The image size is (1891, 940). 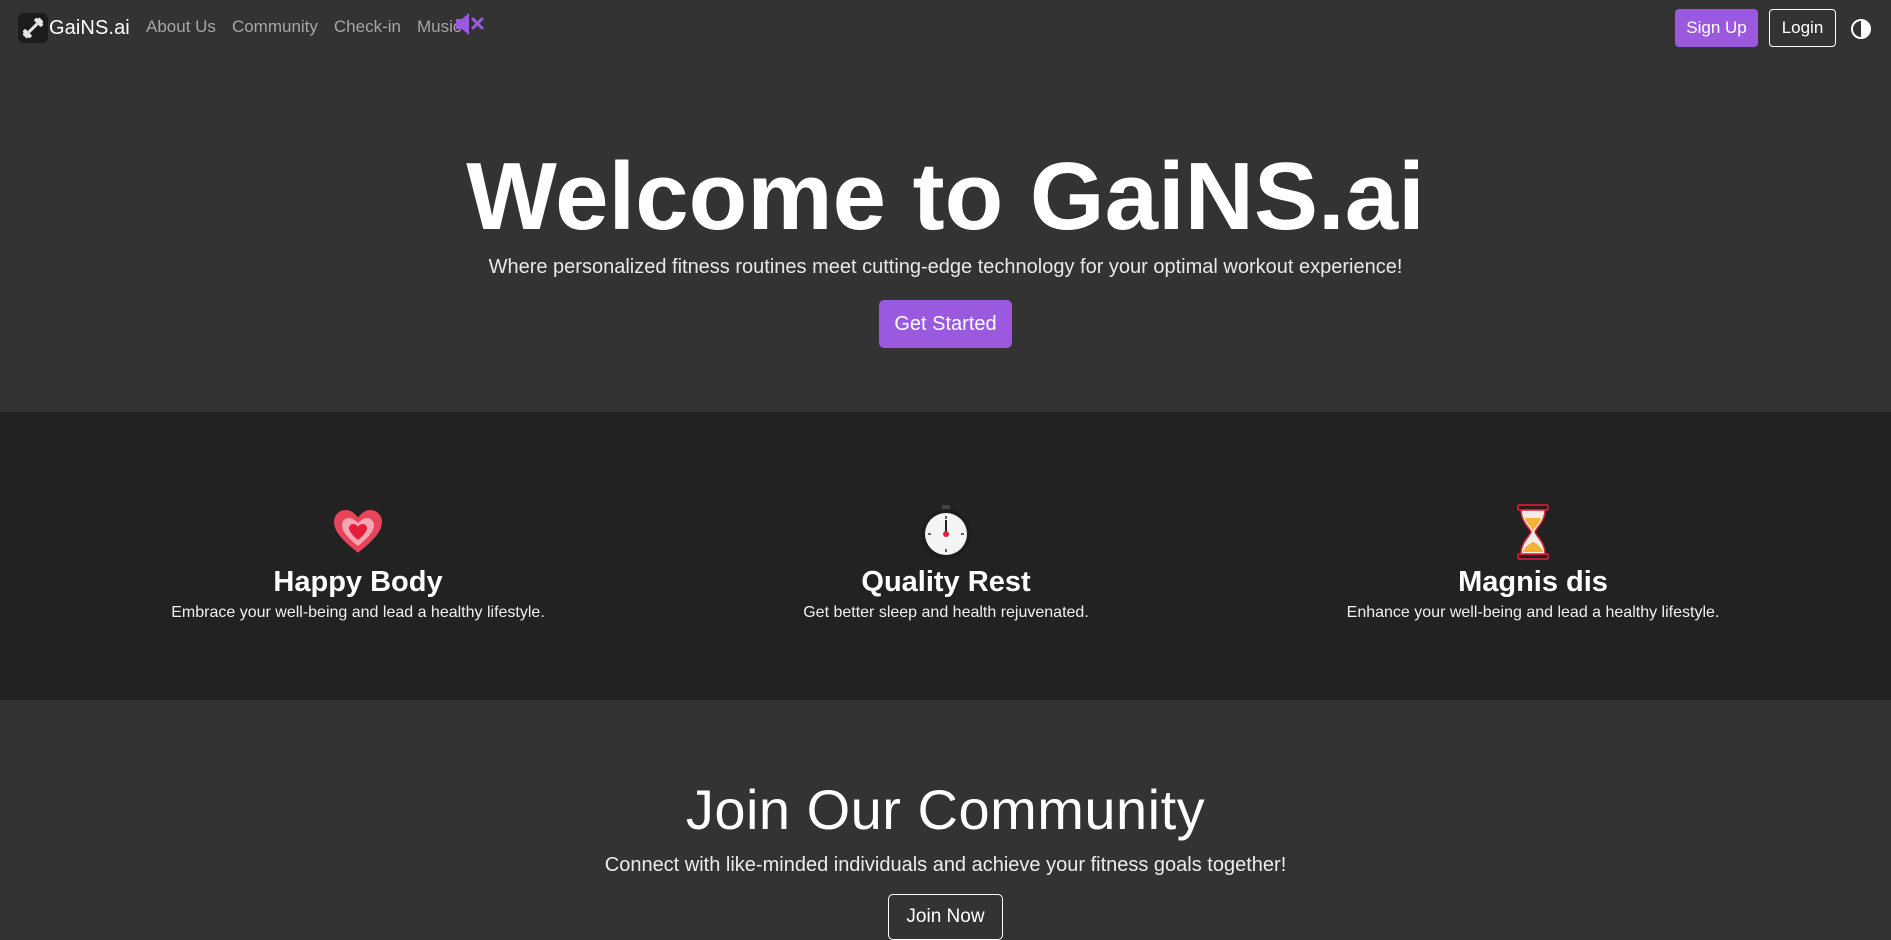 I want to click on heart-icon, so click(x=358, y=531).